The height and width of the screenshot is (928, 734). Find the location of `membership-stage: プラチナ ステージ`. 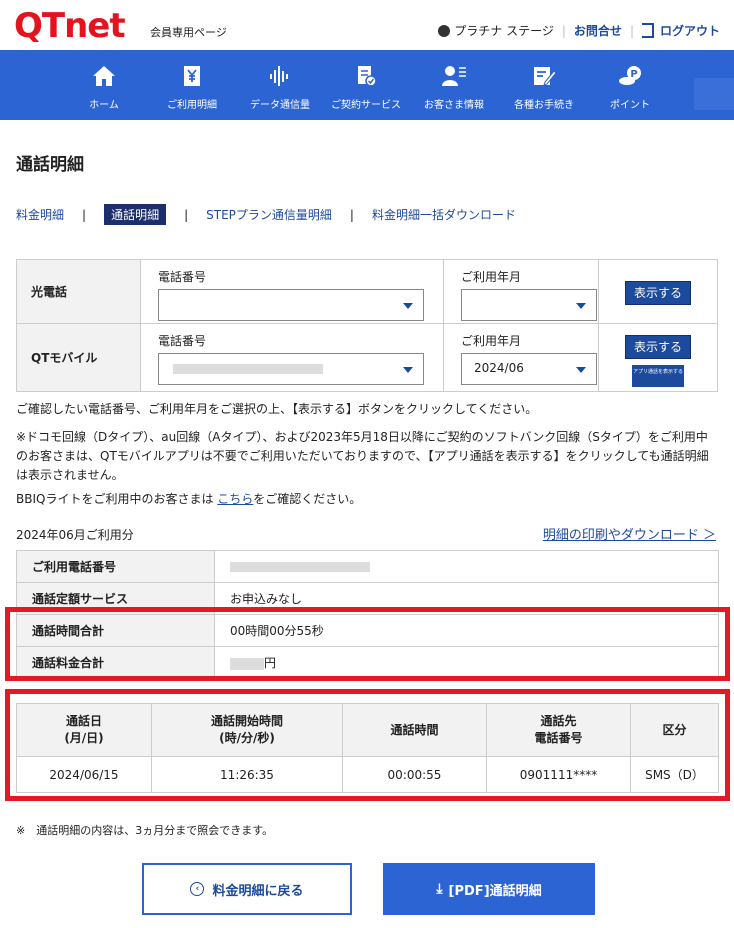

membership-stage: プラチナ ステージ is located at coordinates (504, 31).